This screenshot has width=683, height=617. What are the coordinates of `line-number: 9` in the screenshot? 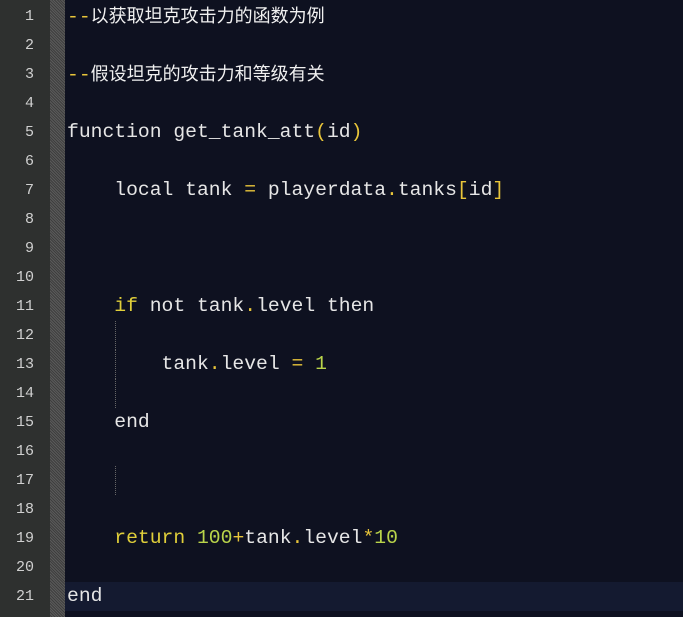 It's located at (29, 248).